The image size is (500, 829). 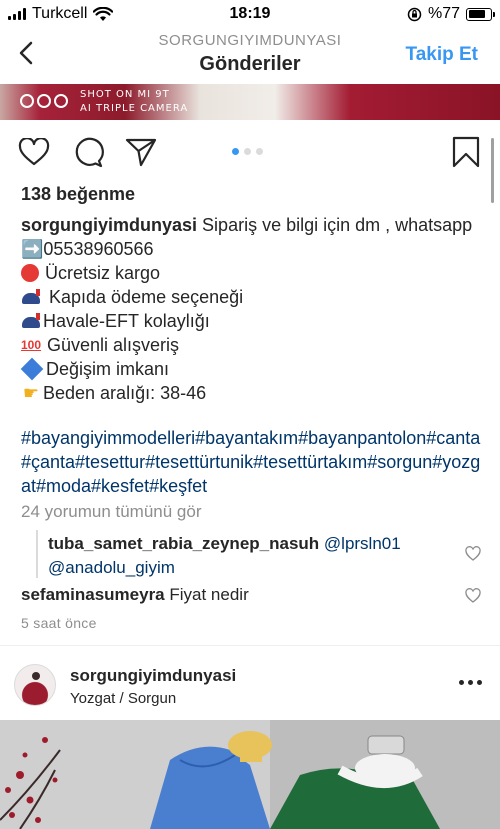 I want to click on post-divider, so click(x=250, y=645).